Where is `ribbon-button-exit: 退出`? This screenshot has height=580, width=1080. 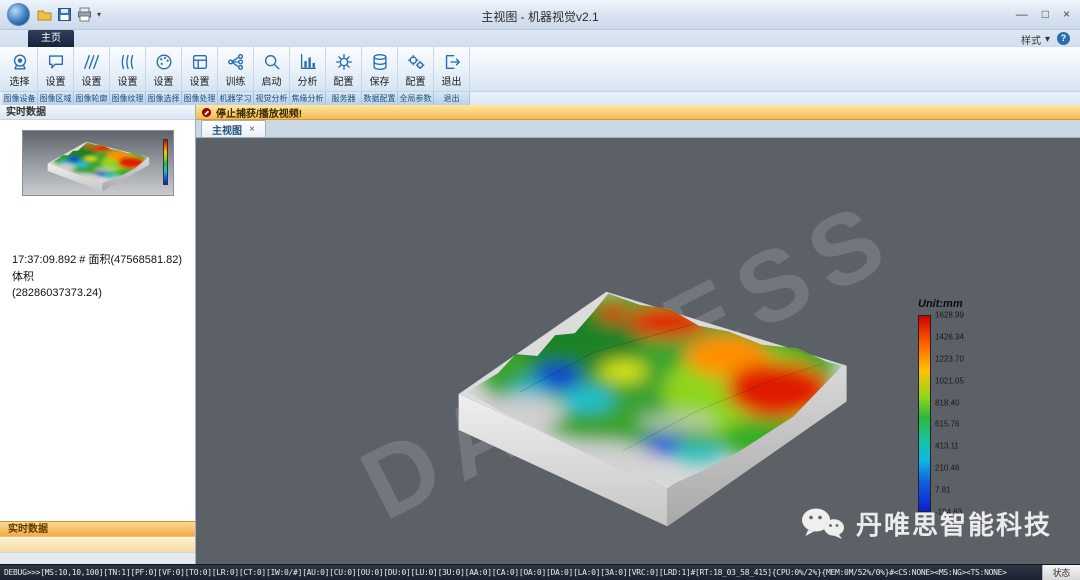
ribbon-button-exit: 退出 is located at coordinates (452, 70).